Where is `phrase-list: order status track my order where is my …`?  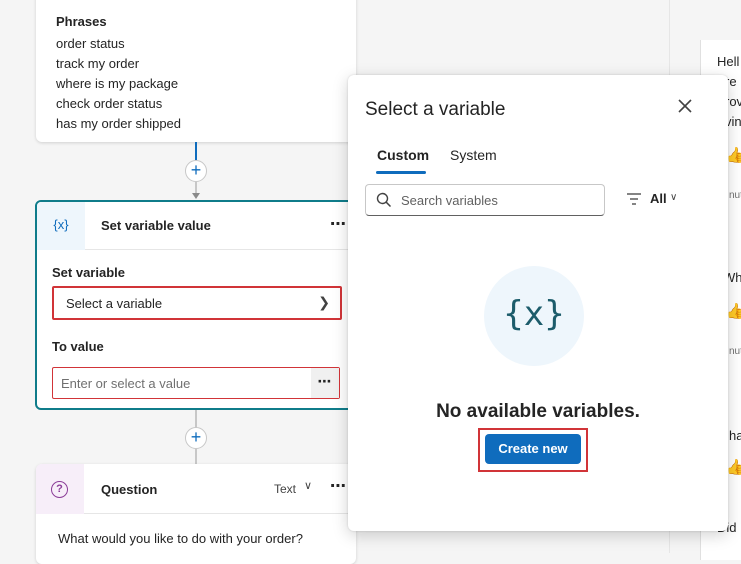
phrase-list: order status track my order where is my … is located at coordinates (118, 84).